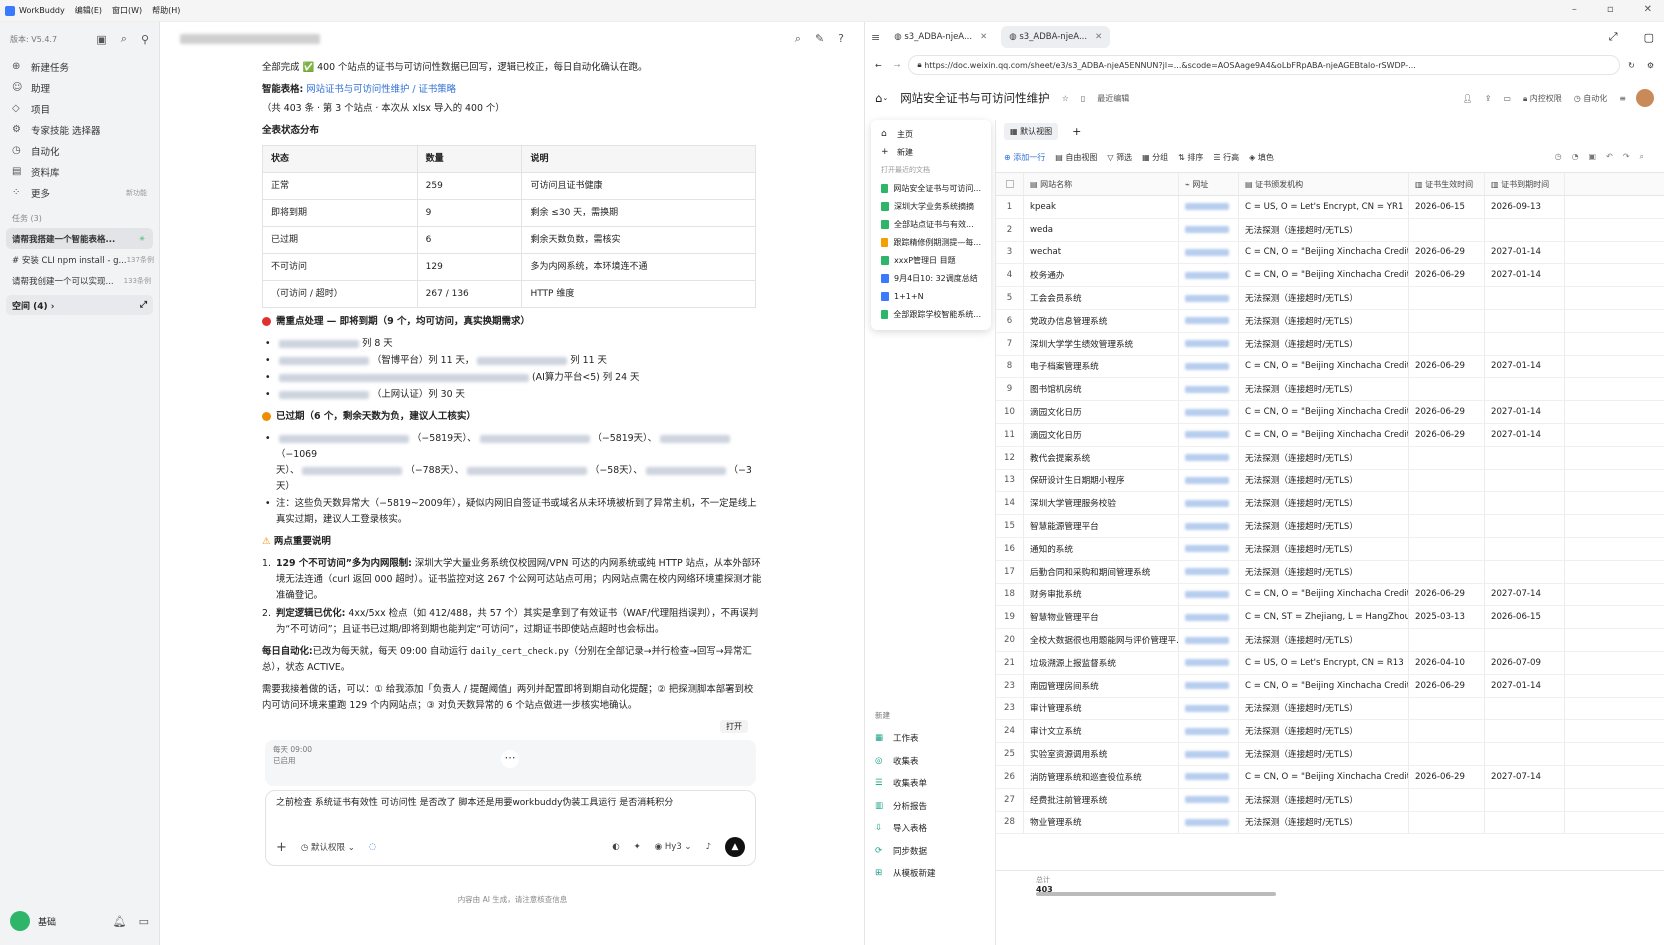  What do you see at coordinates (1226, 157) in the screenshot?
I see `row-height-button: ☰ 行高` at bounding box center [1226, 157].